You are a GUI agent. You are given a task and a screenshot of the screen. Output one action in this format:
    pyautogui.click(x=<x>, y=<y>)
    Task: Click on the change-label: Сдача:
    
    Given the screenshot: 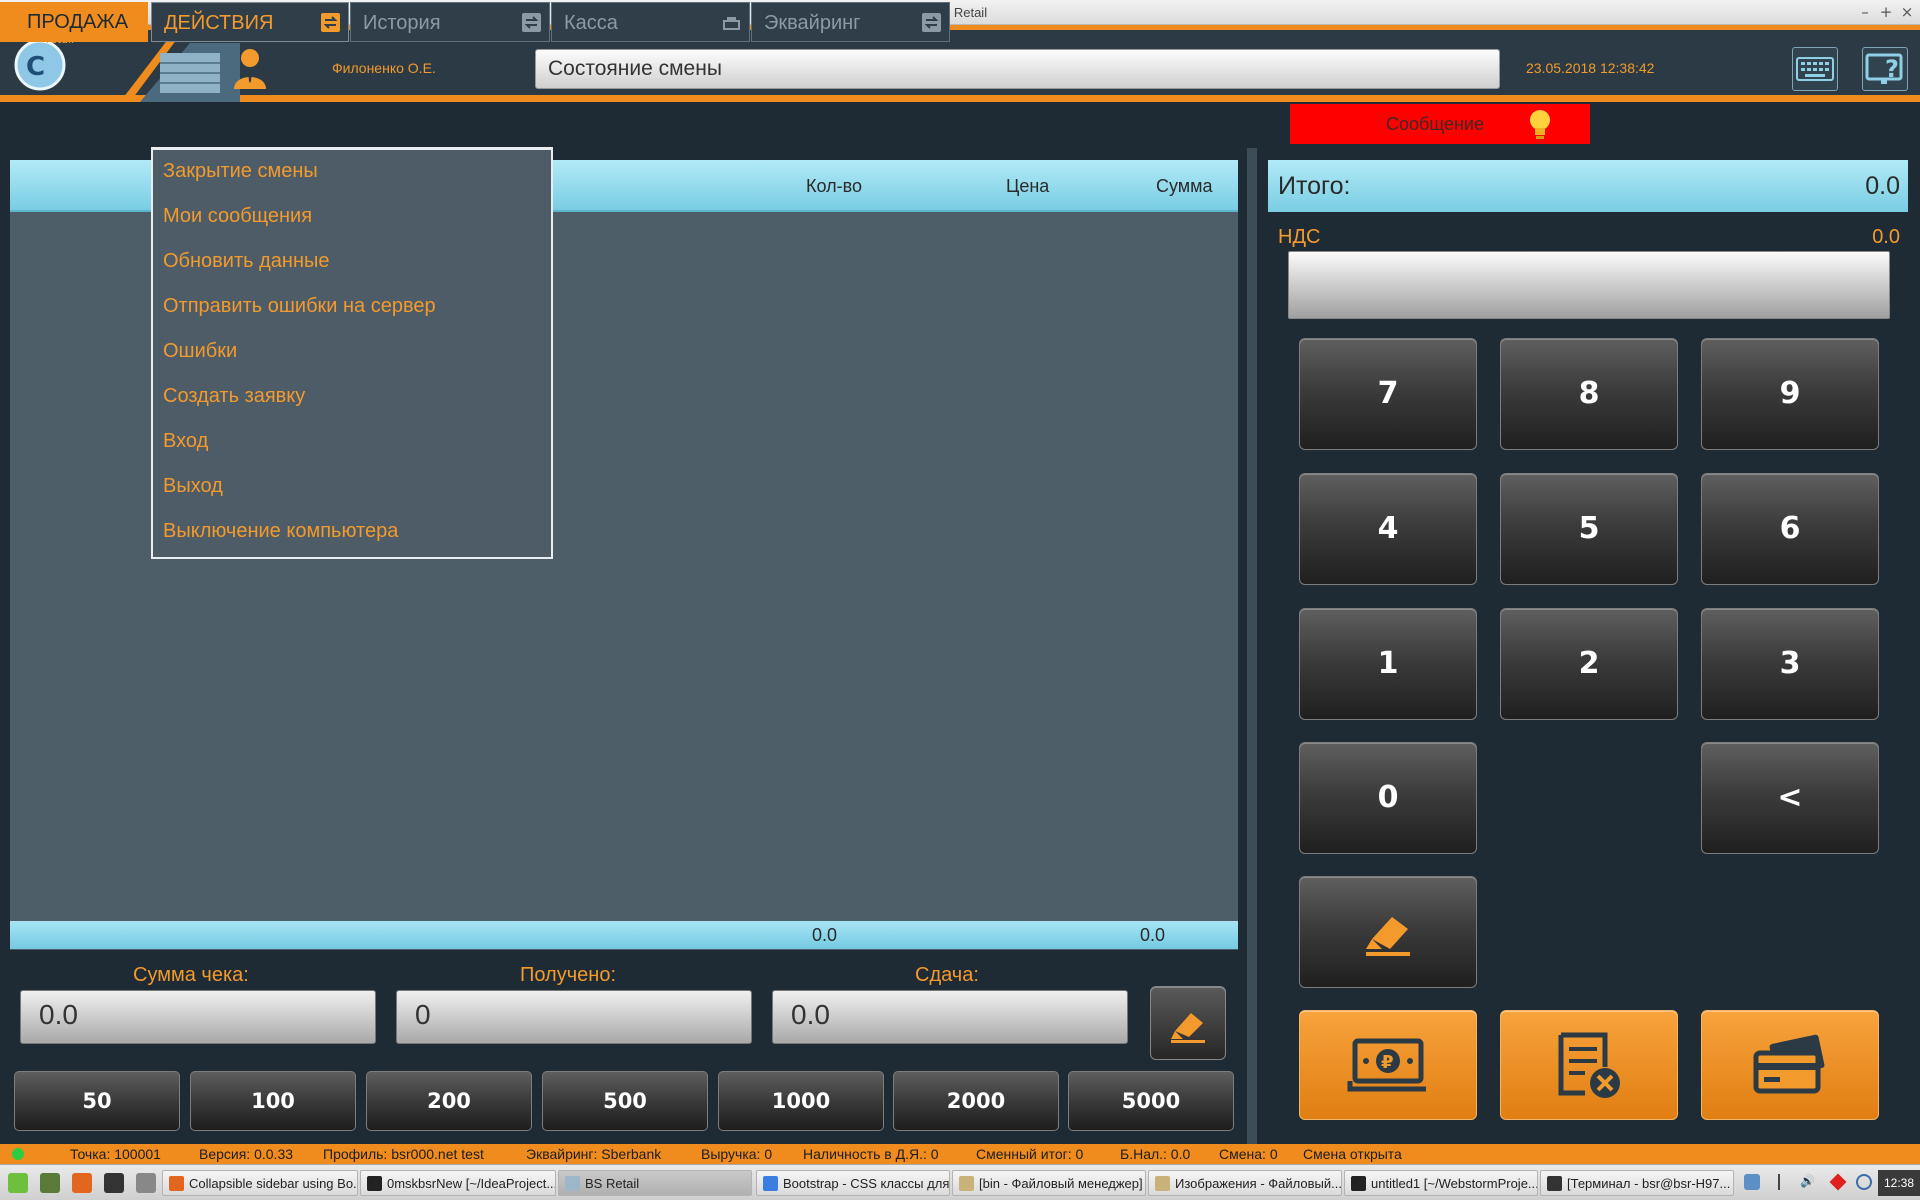 What is the action you would take?
    pyautogui.click(x=947, y=975)
    